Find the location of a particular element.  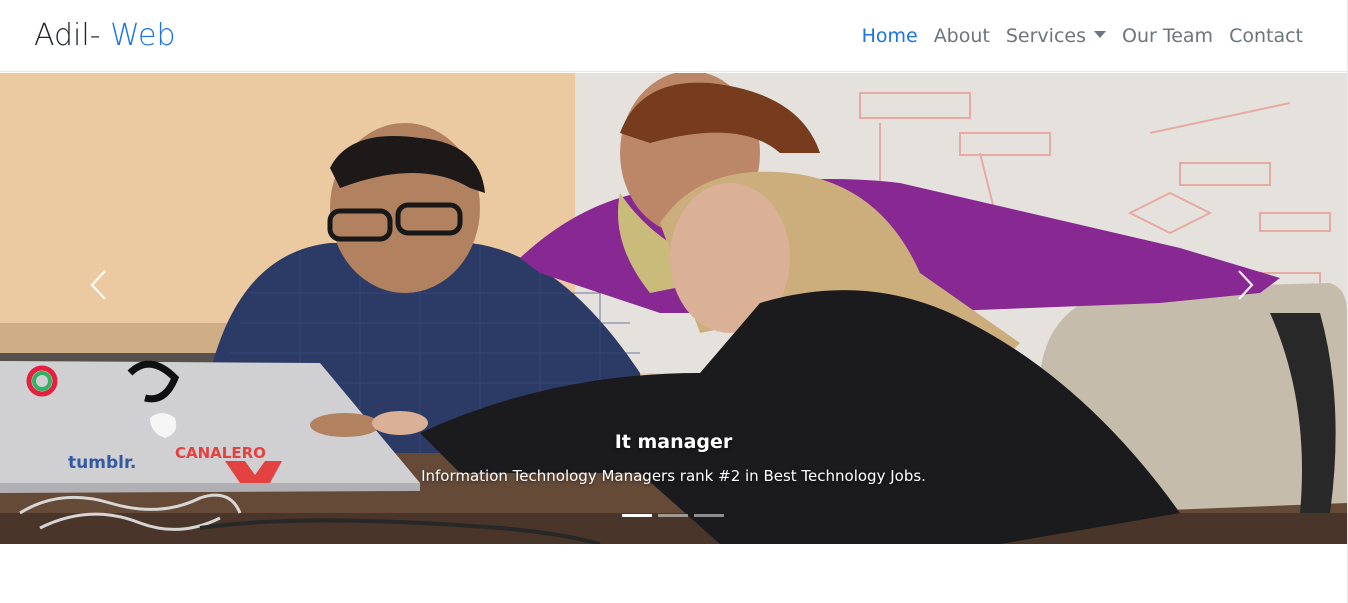

carousel-prev-button is located at coordinates (98, 285).